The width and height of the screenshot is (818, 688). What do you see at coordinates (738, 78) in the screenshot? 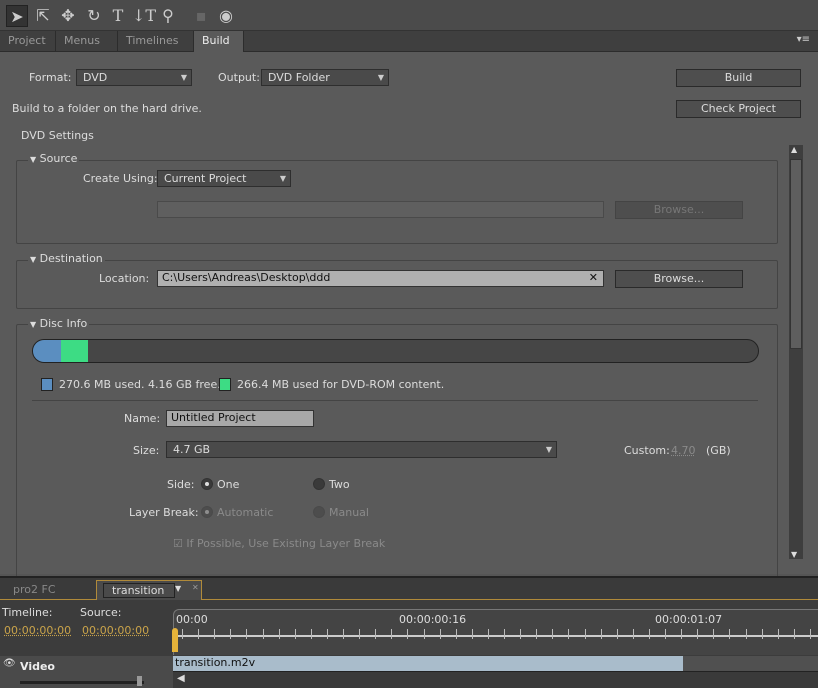
I see `build-button: Build` at bounding box center [738, 78].